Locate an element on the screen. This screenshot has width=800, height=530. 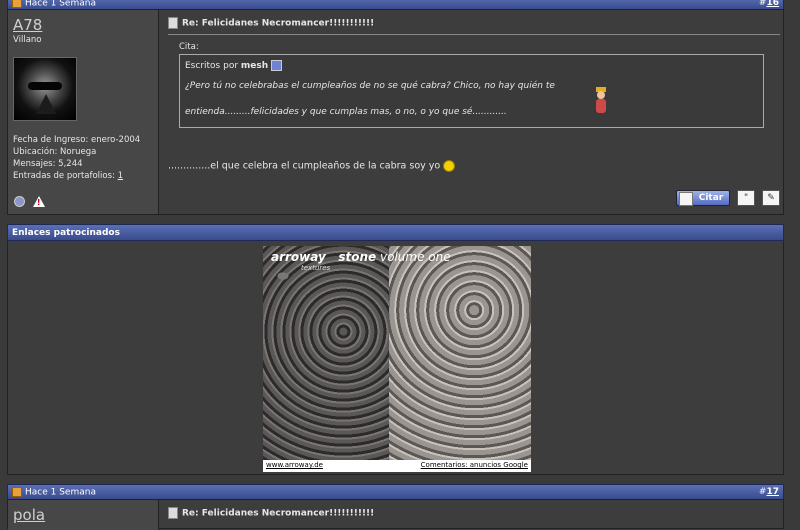
post-title-text: Re: Felicidanes Necromancer!!!!!!!!!!! is located at coordinates (278, 23).